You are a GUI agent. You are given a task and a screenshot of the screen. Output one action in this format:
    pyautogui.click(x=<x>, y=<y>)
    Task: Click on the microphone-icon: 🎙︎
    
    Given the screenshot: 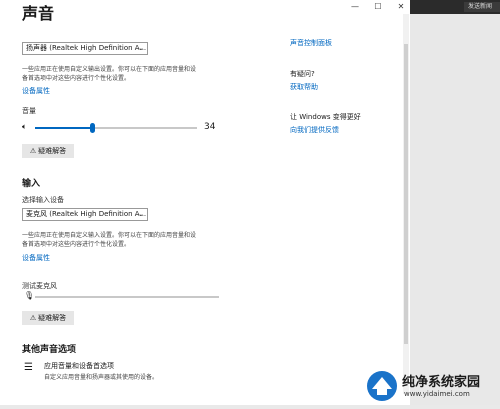 What is the action you would take?
    pyautogui.click(x=29, y=295)
    